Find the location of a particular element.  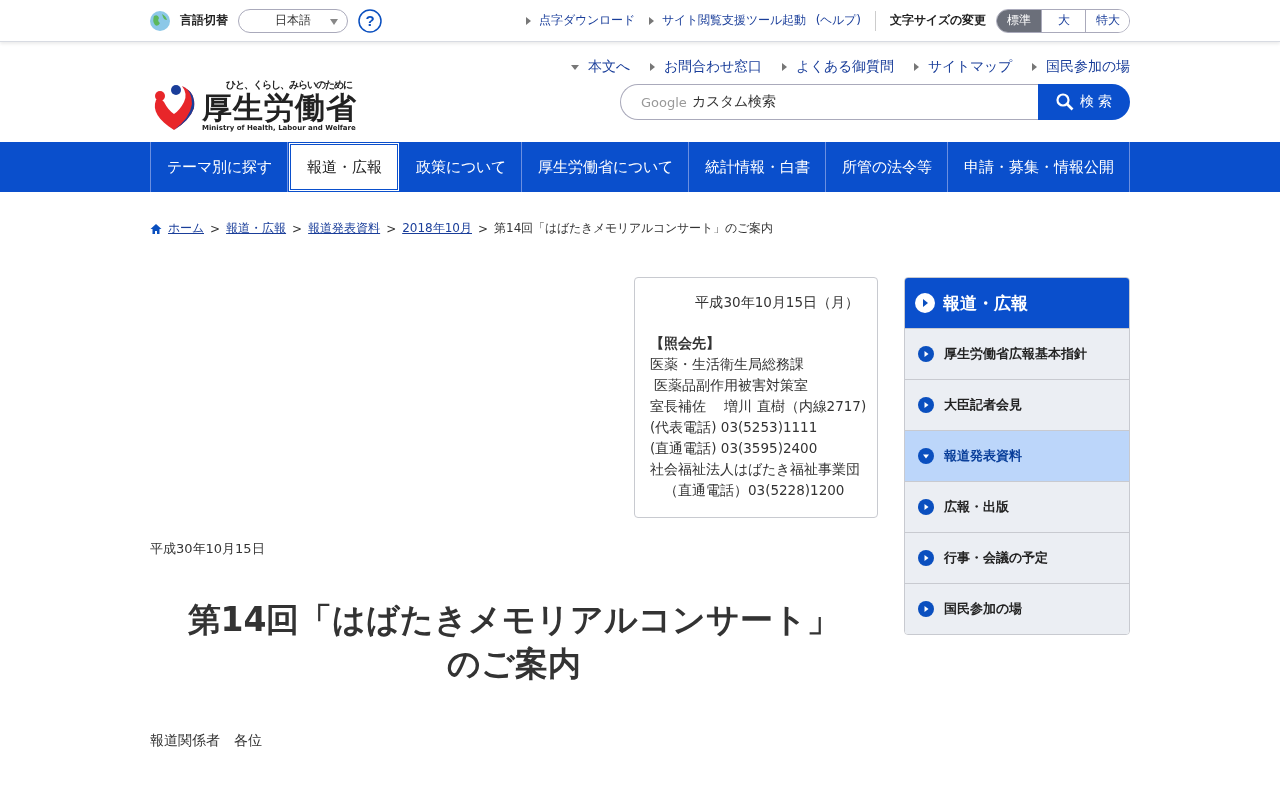

article-title: 第14回「はばたきメモリアルコンサート」のご案内 is located at coordinates (514, 642).